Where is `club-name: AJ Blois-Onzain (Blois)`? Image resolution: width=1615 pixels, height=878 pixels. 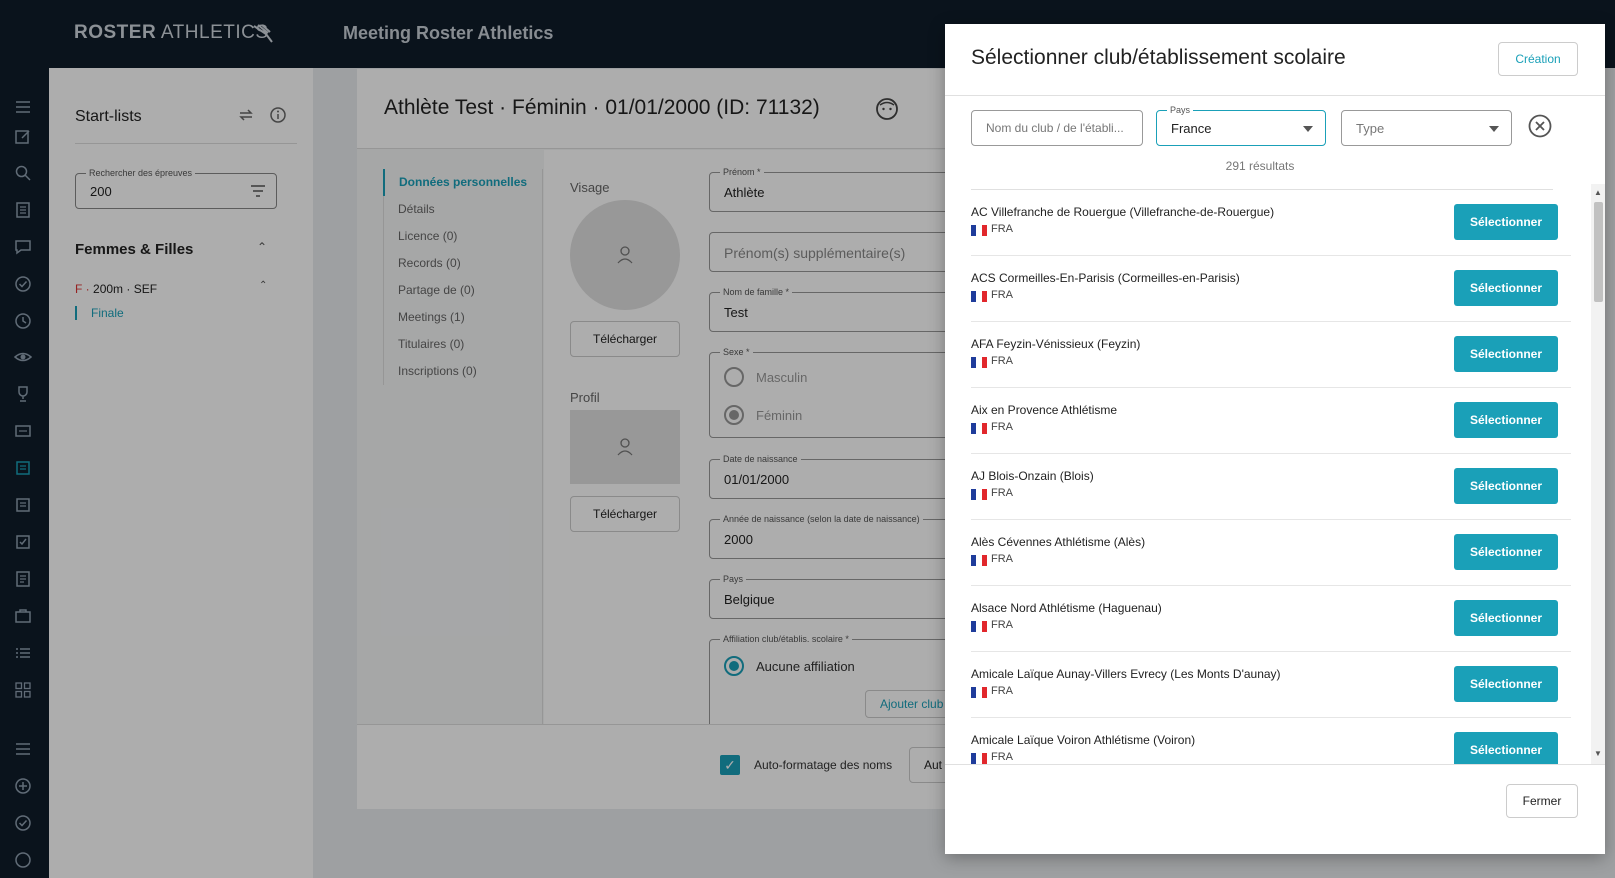
club-name: AJ Blois-Onzain (Blois) is located at coordinates (1032, 476).